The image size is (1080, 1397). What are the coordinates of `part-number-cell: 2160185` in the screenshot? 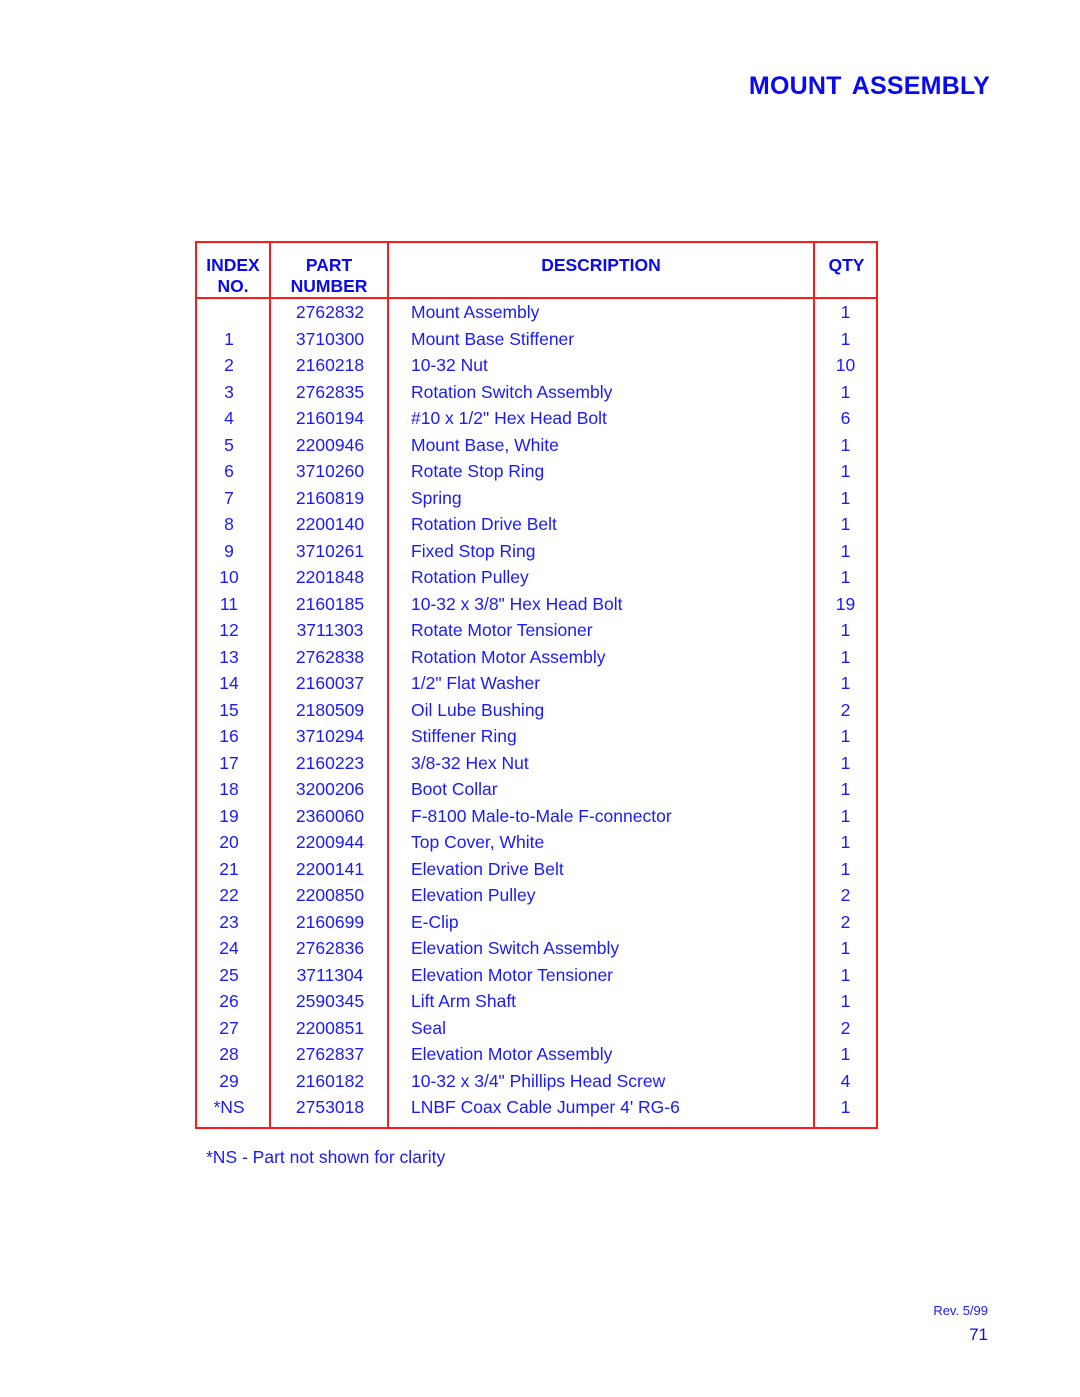 It's located at (330, 603).